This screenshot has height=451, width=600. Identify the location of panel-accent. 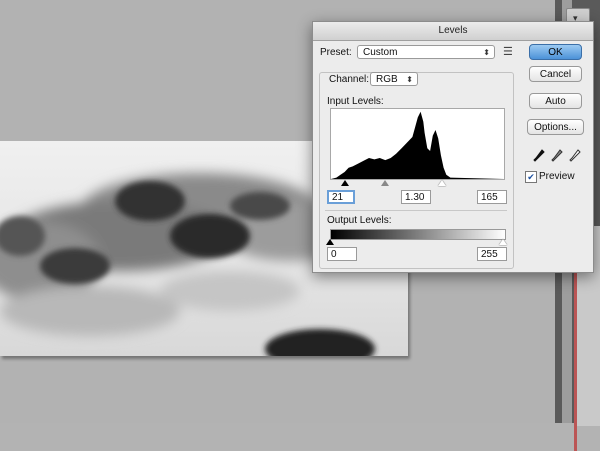
(575, 361).